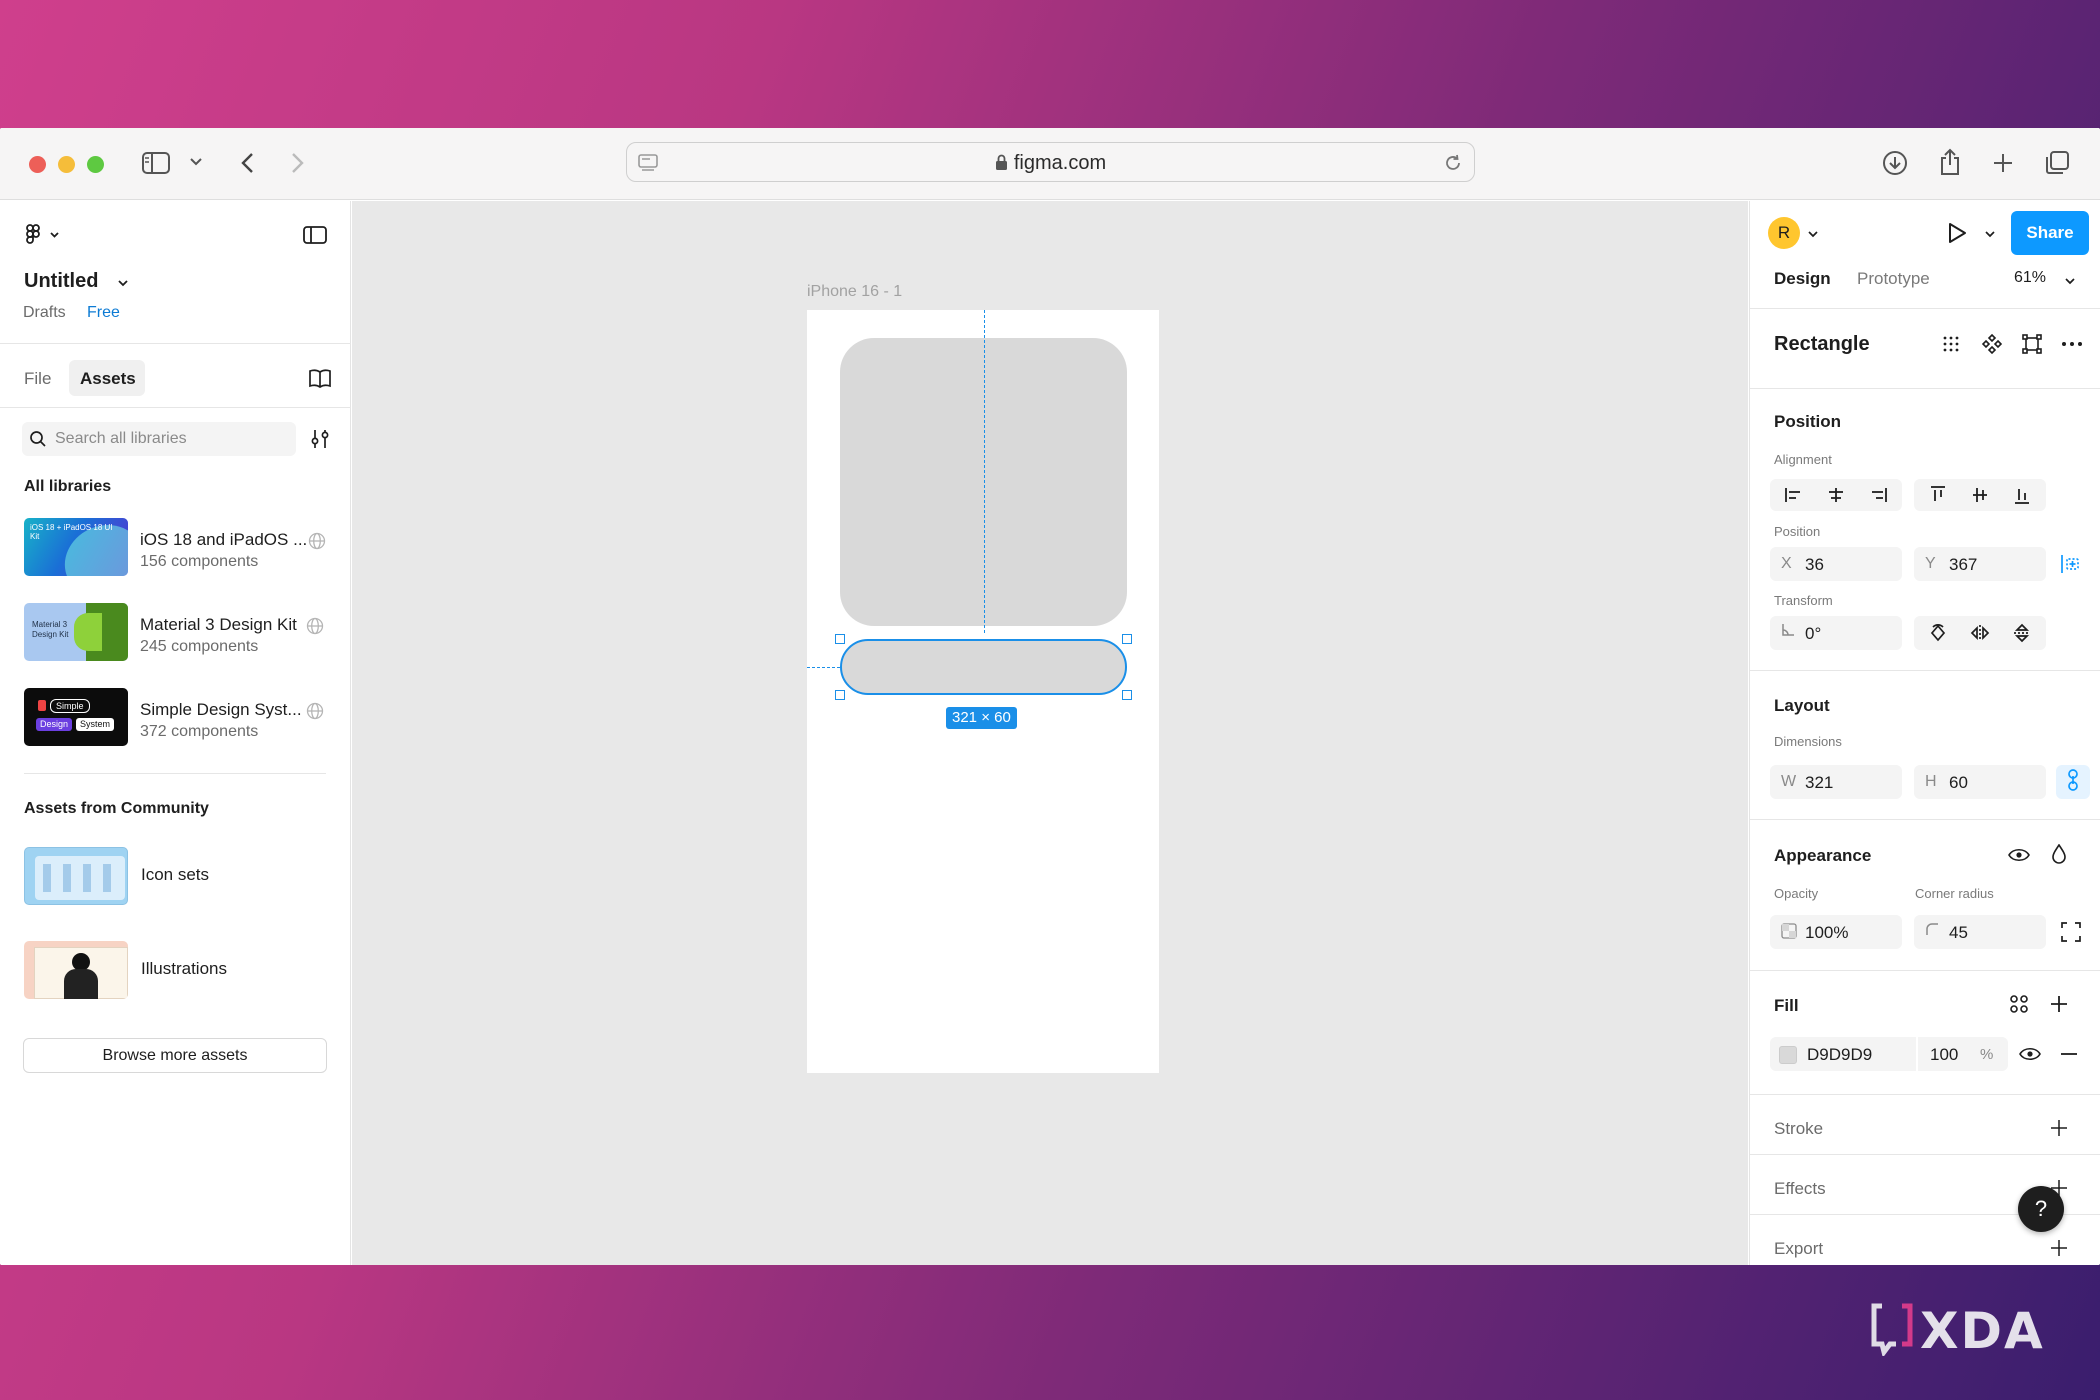  Describe the element at coordinates (1987, 1054) in the screenshot. I see `fill-percent-sign: %` at that location.